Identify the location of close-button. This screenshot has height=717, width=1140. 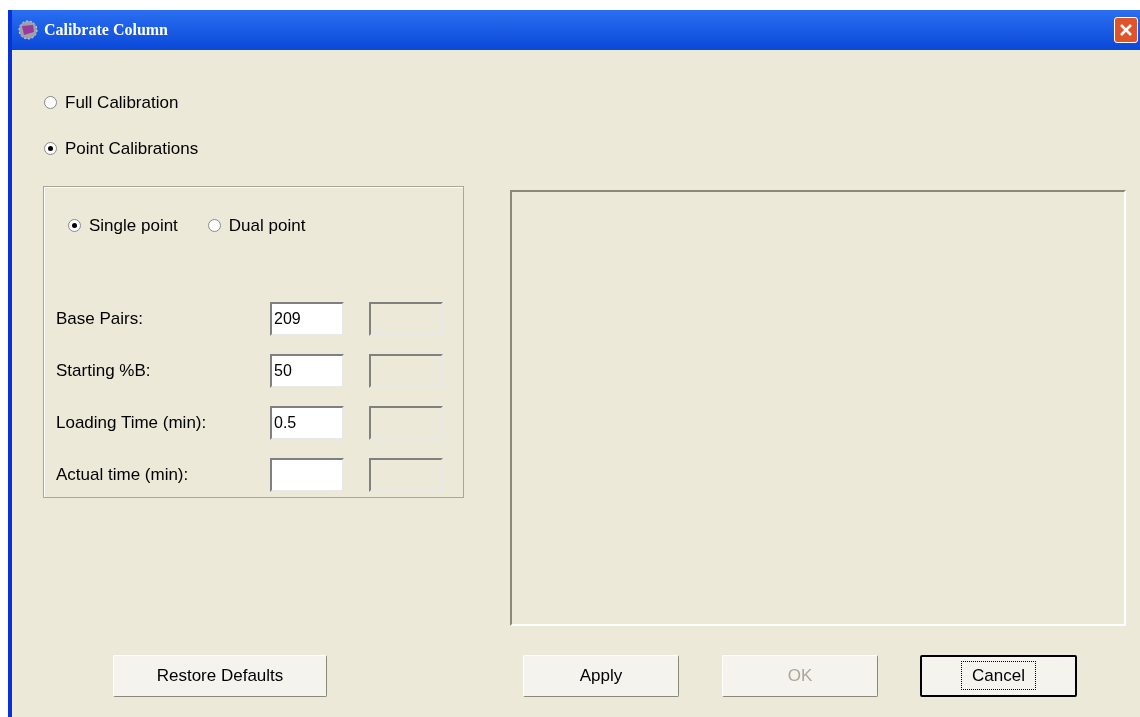
(1126, 30).